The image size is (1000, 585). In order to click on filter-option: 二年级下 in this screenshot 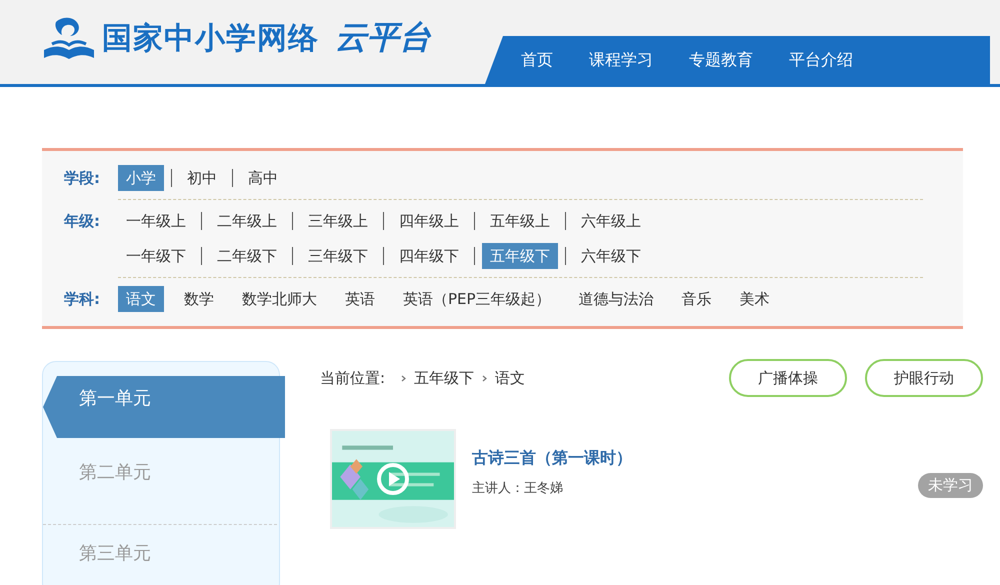, I will do `click(247, 256)`.